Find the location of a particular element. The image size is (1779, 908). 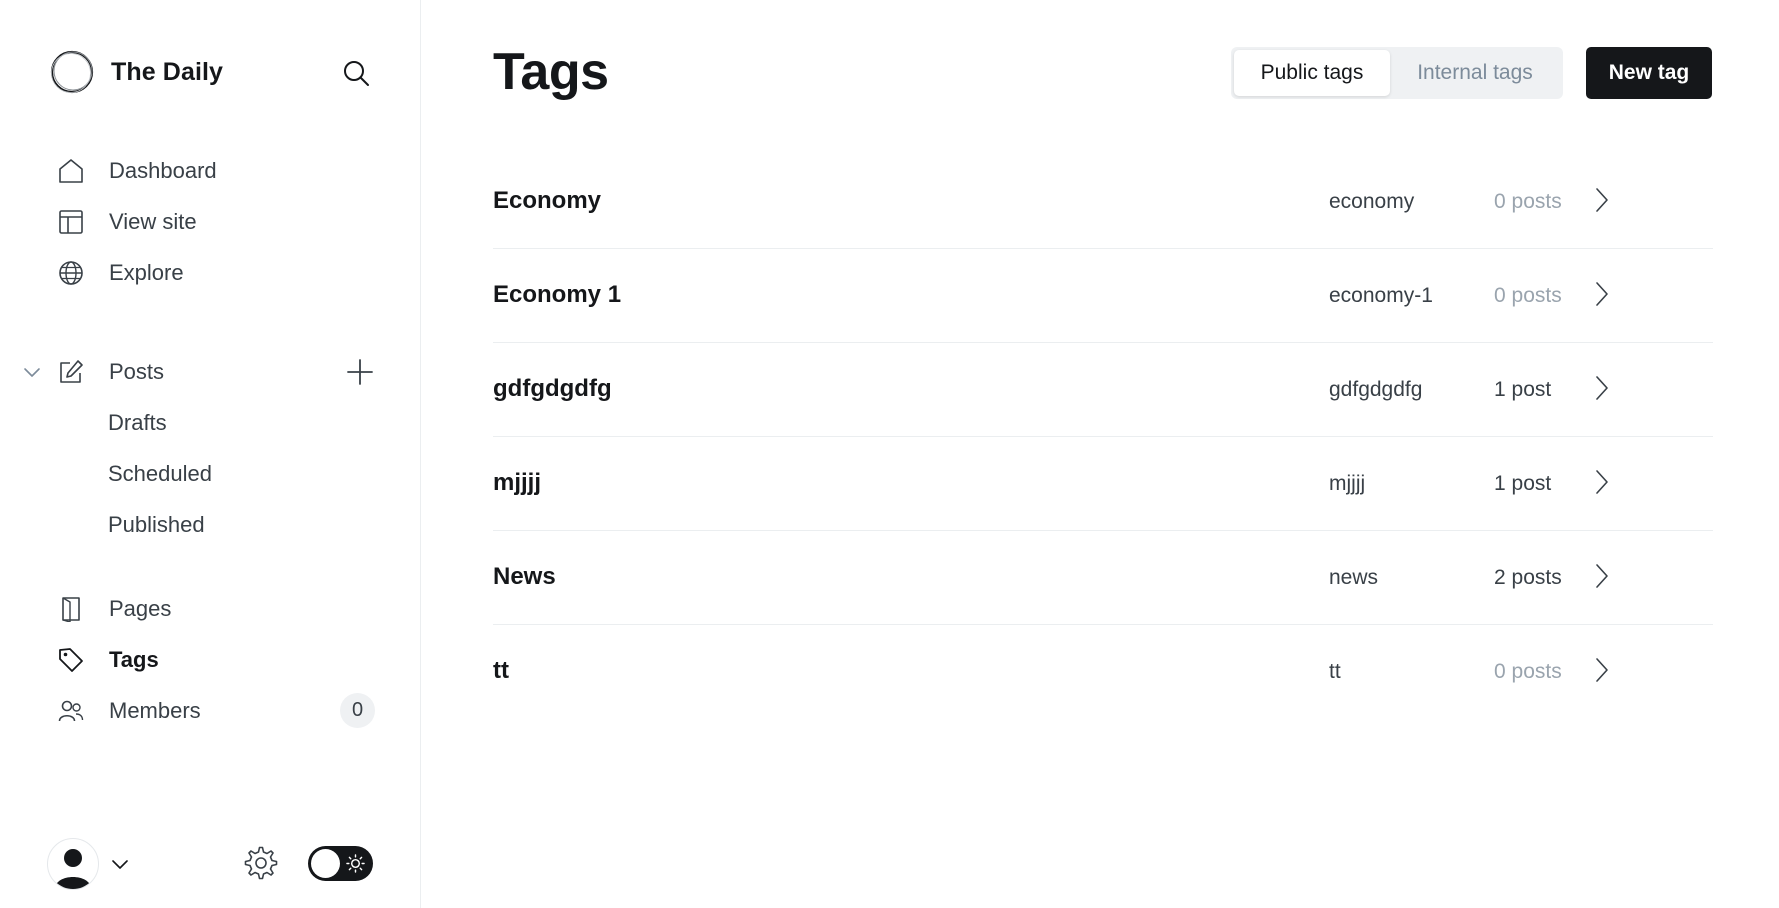

tag-name: gdfgdgdfg is located at coordinates (552, 388).